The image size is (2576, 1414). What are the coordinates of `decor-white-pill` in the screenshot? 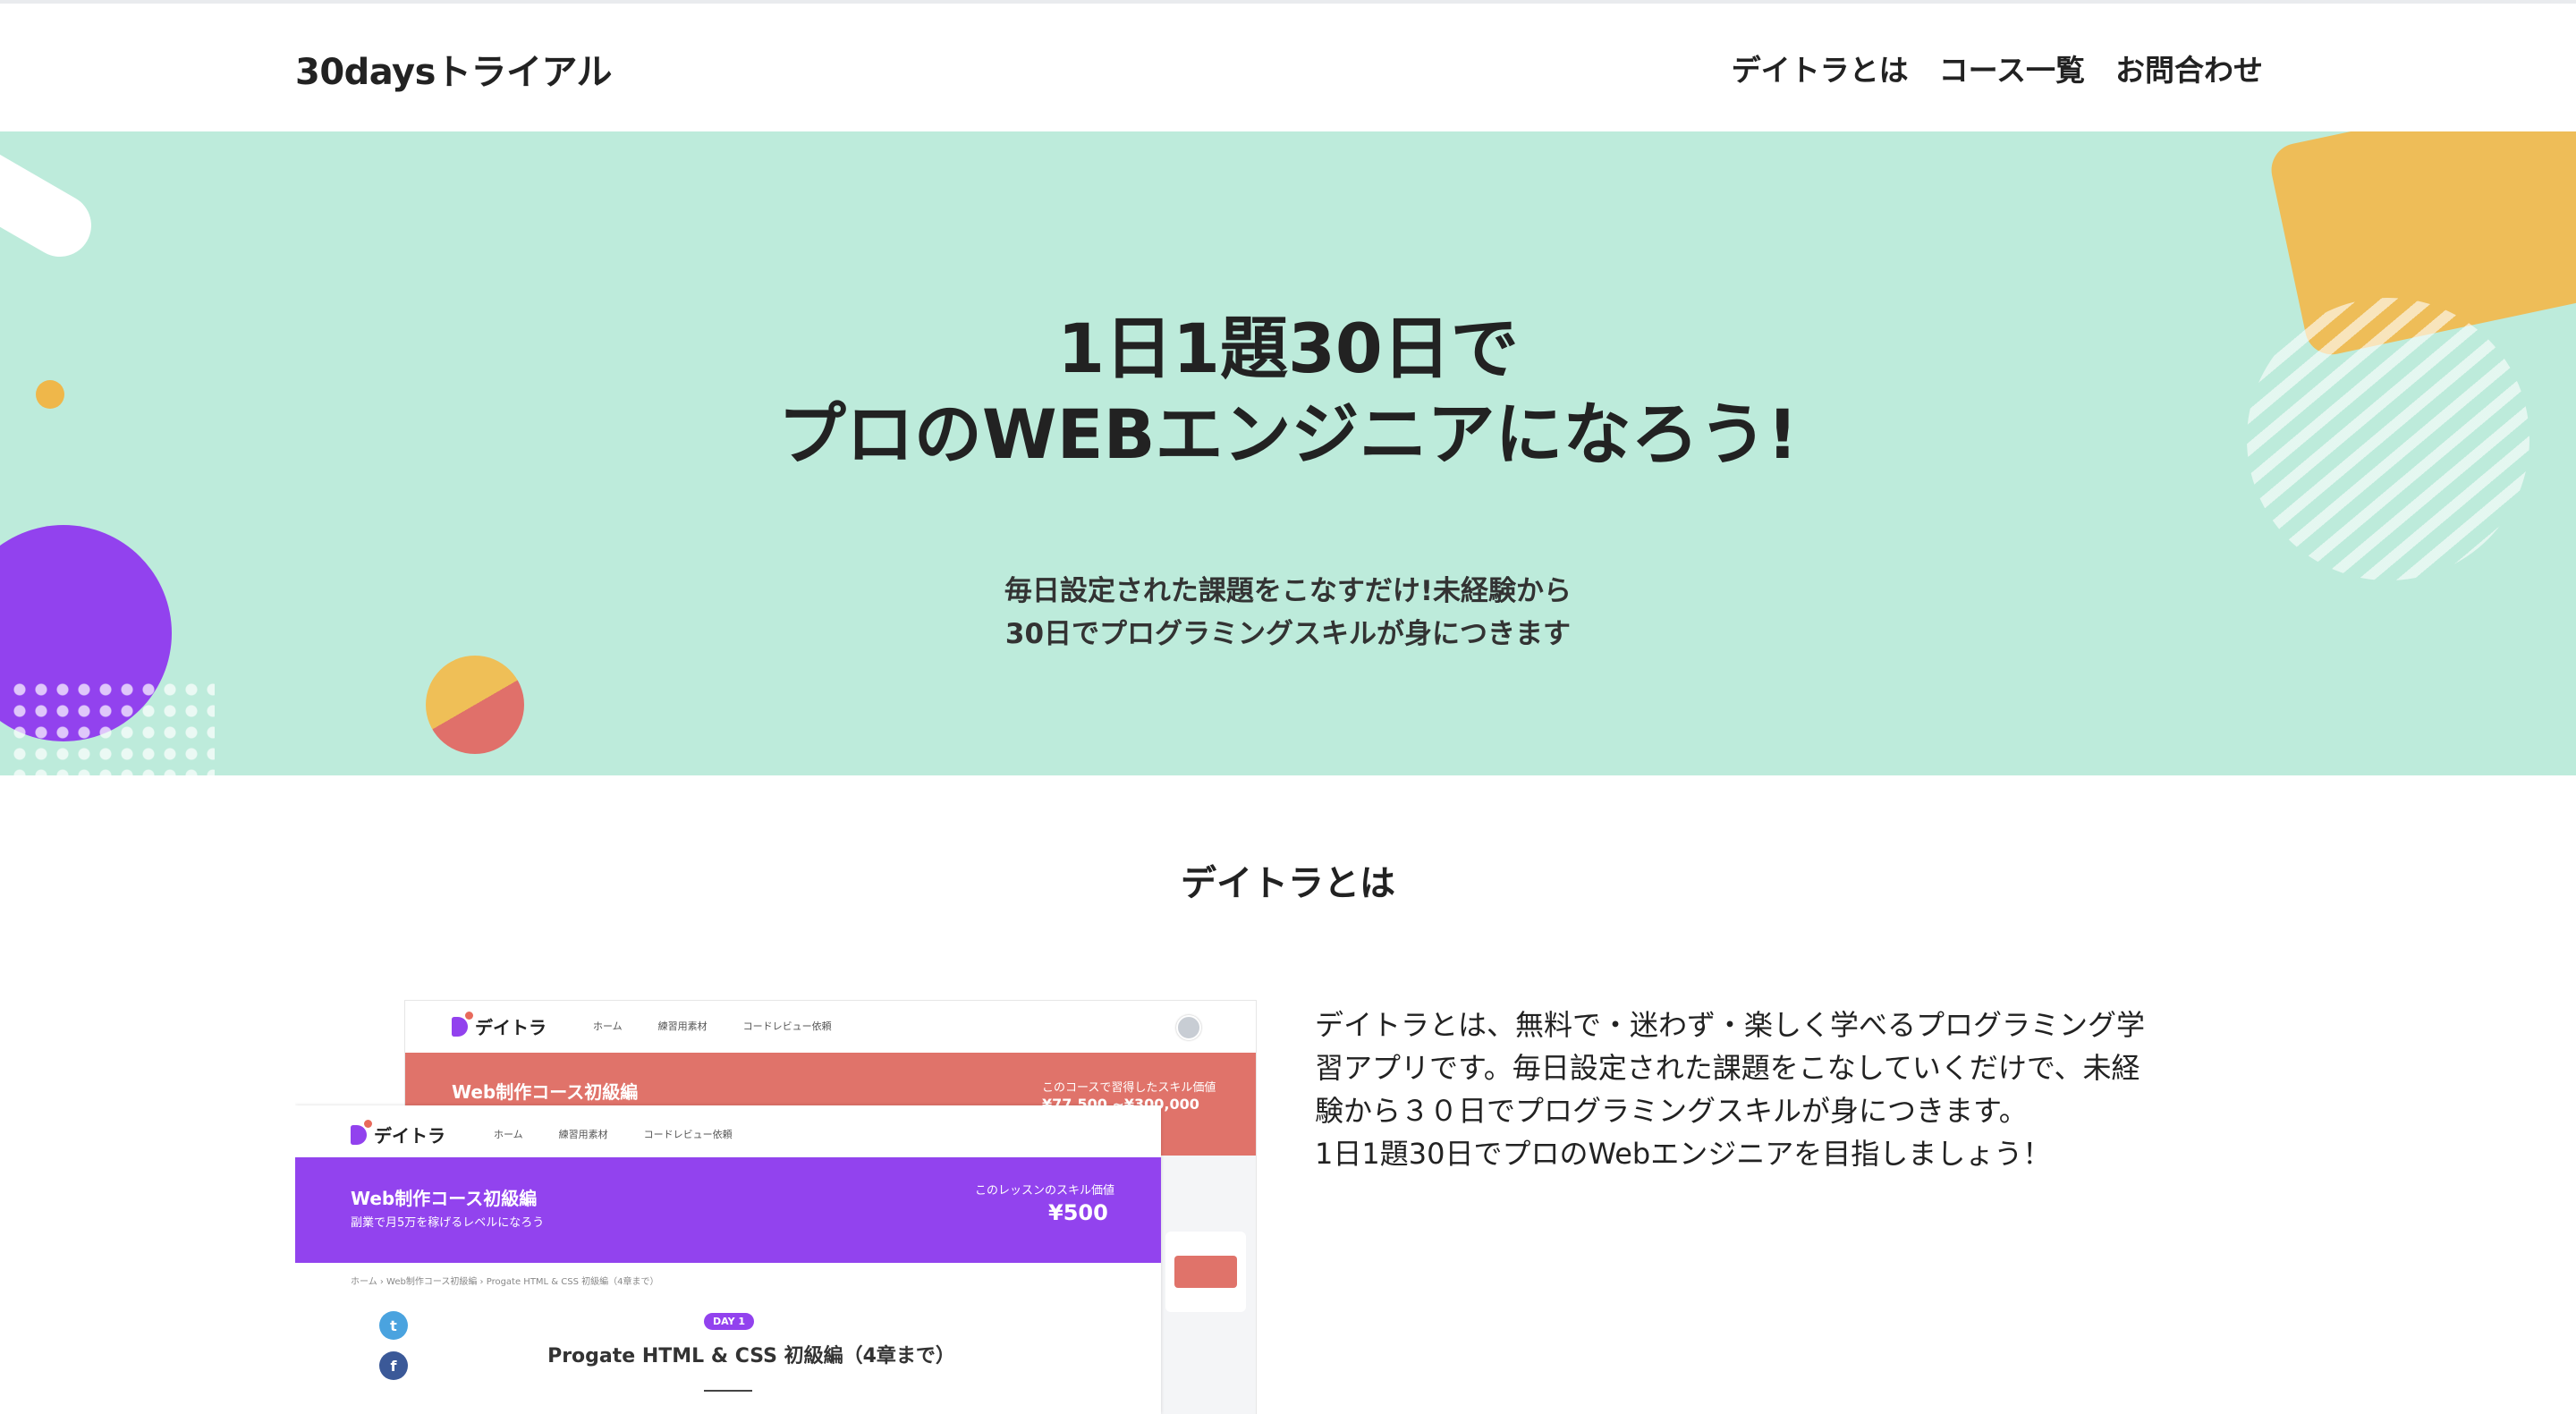 It's located at (51, 199).